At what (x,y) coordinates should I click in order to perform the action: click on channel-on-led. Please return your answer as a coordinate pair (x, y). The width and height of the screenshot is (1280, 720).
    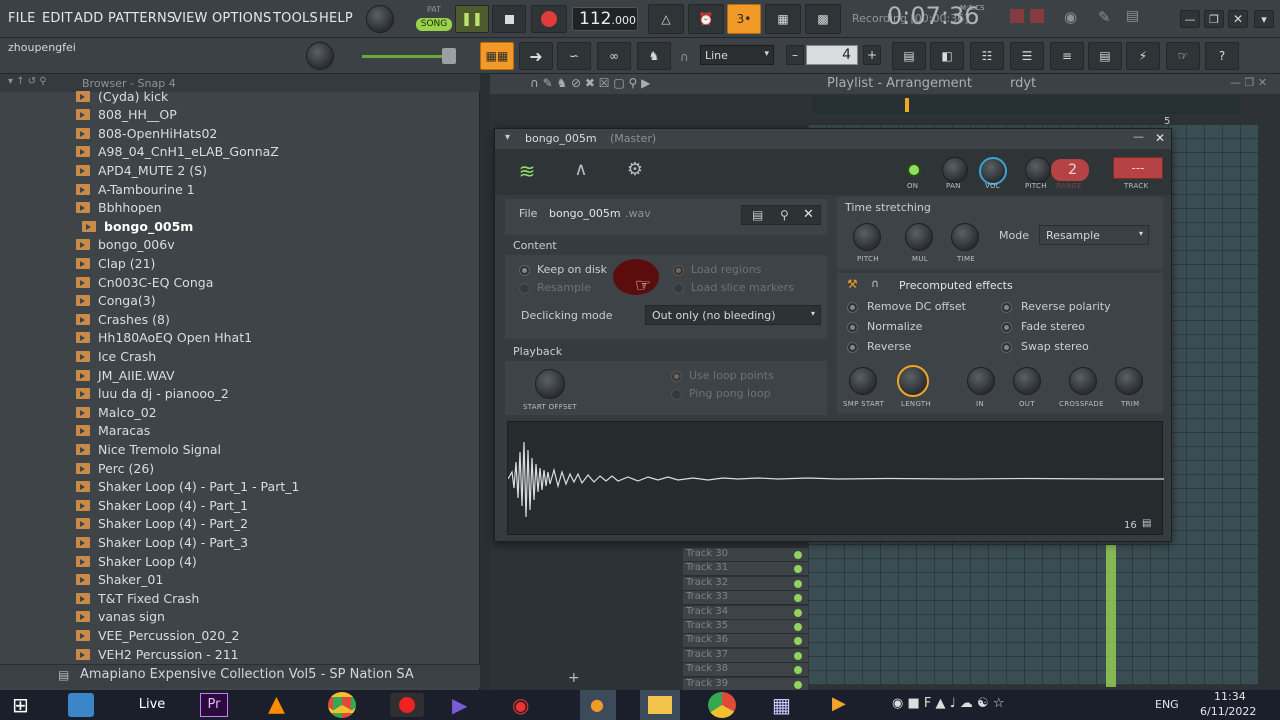
    Looking at the image, I should click on (914, 170).